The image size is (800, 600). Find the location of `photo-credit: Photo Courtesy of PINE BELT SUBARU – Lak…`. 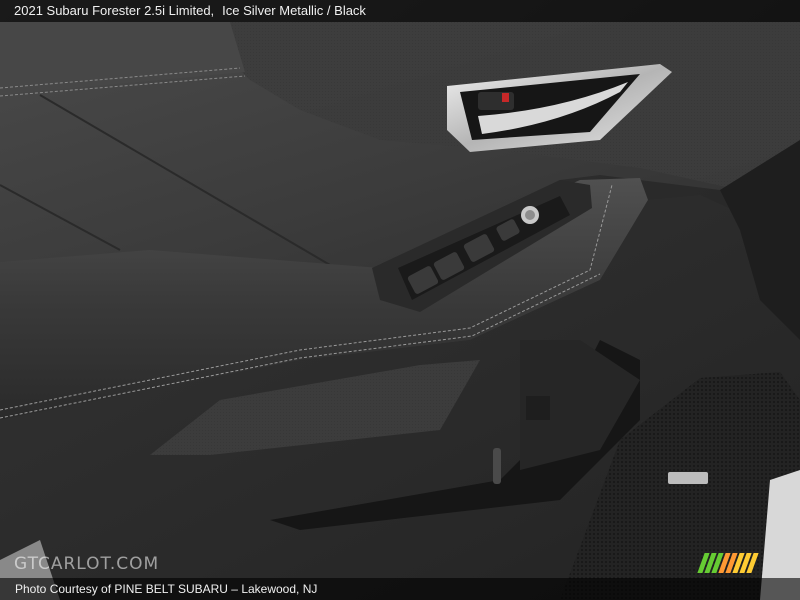

photo-credit: Photo Courtesy of PINE BELT SUBARU – Lak… is located at coordinates (166, 589).